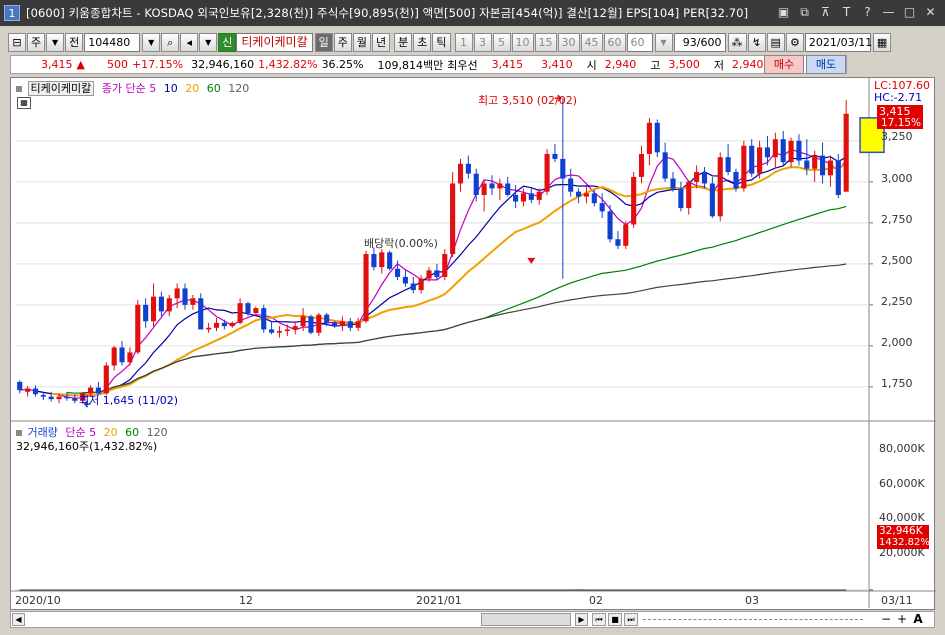 Image resolution: width=945 pixels, height=635 pixels. Describe the element at coordinates (274, 42) in the screenshot. I see `stock-name: 티케이케미칼` at that location.